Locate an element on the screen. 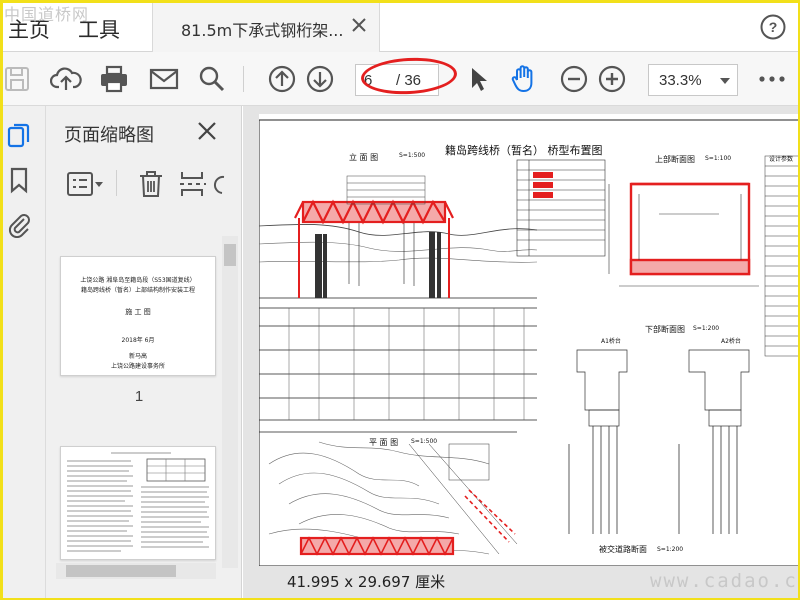 The height and width of the screenshot is (600, 800). help-icon: ? is located at coordinates (773, 27).